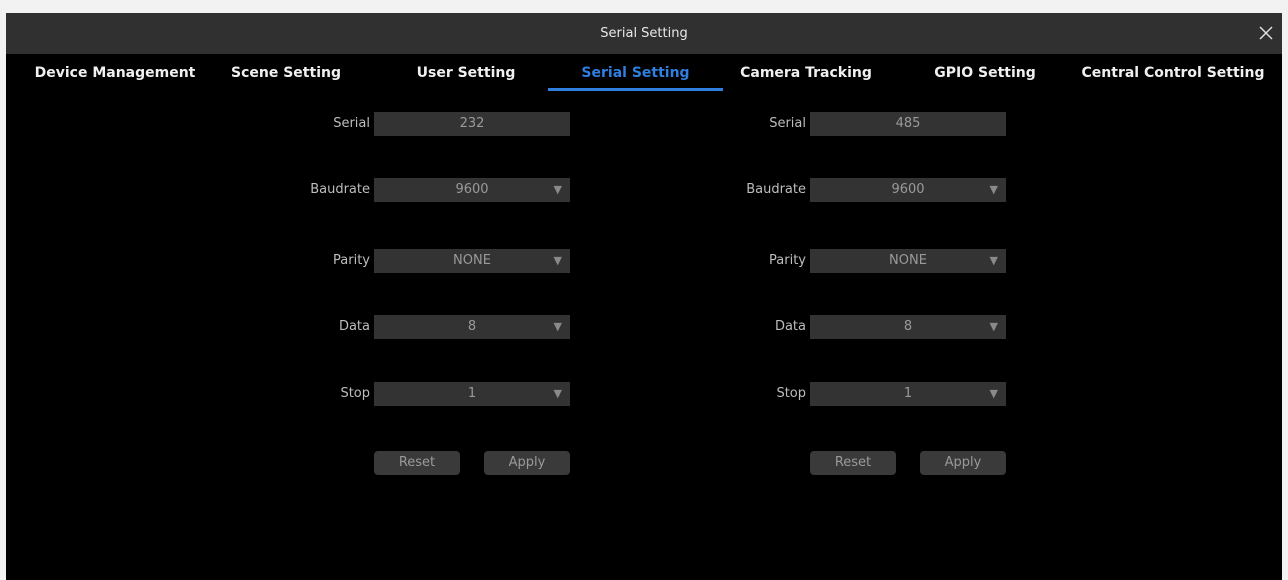 This screenshot has height=580, width=1288. I want to click on tab-central-control-setting: Central Control Setting, so click(1173, 73).